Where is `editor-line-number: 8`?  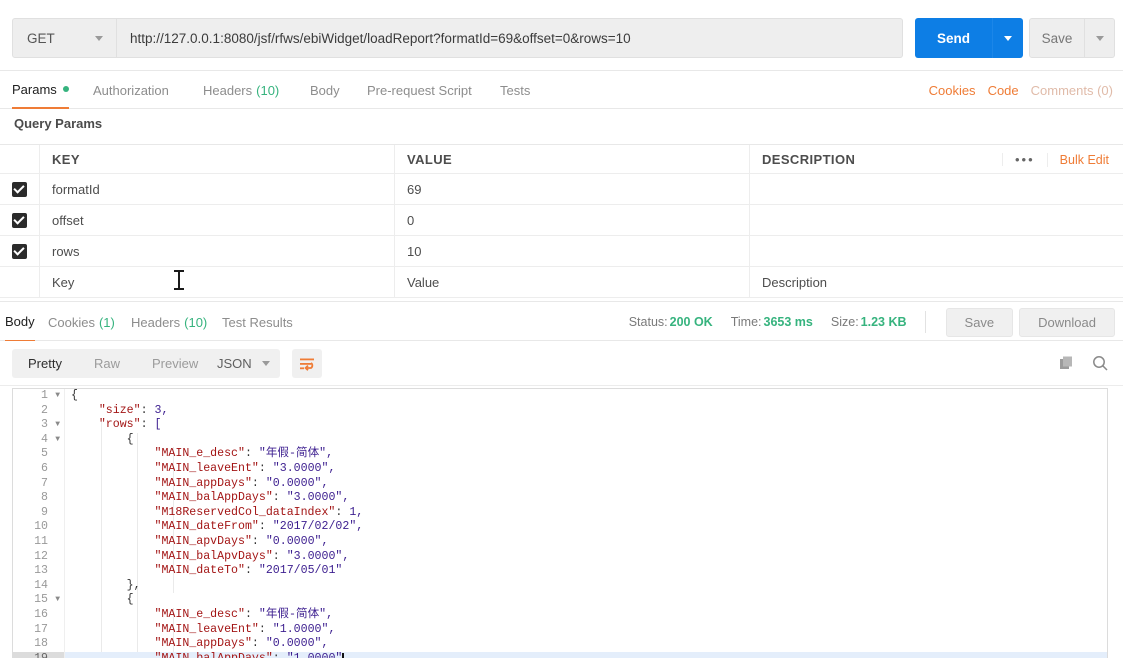
editor-line-number: 8 is located at coordinates (44, 498).